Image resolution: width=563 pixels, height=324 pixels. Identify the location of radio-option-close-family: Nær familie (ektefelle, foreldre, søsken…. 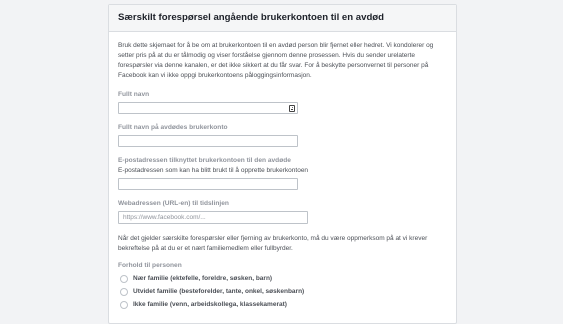
(282, 278).